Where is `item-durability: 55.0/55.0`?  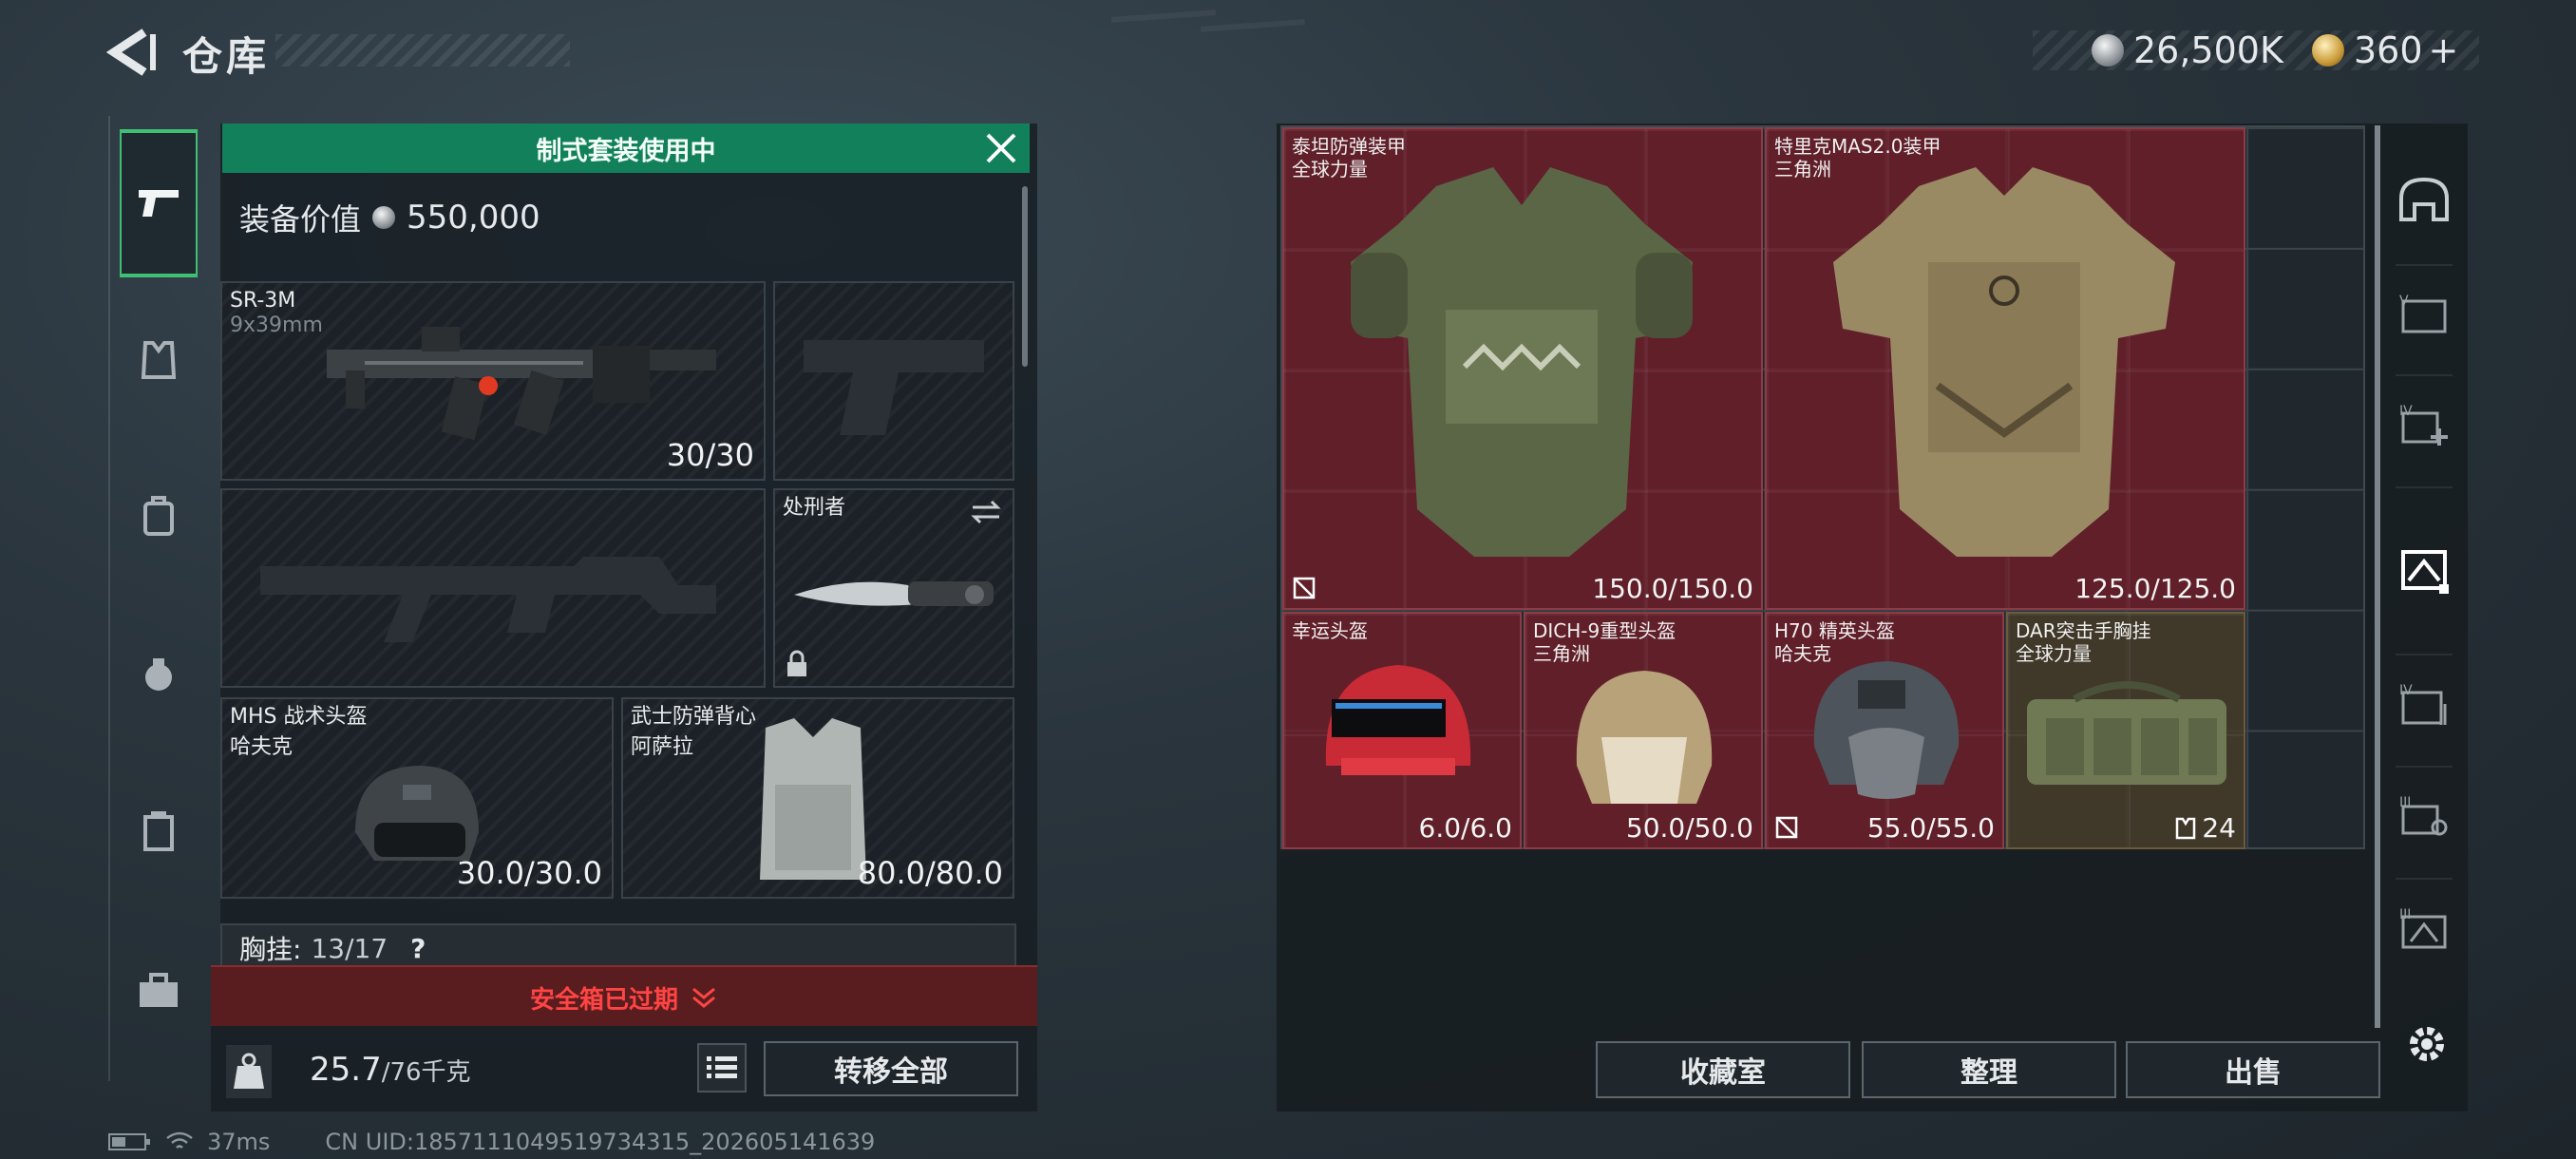
item-durability: 55.0/55.0 is located at coordinates (1930, 828).